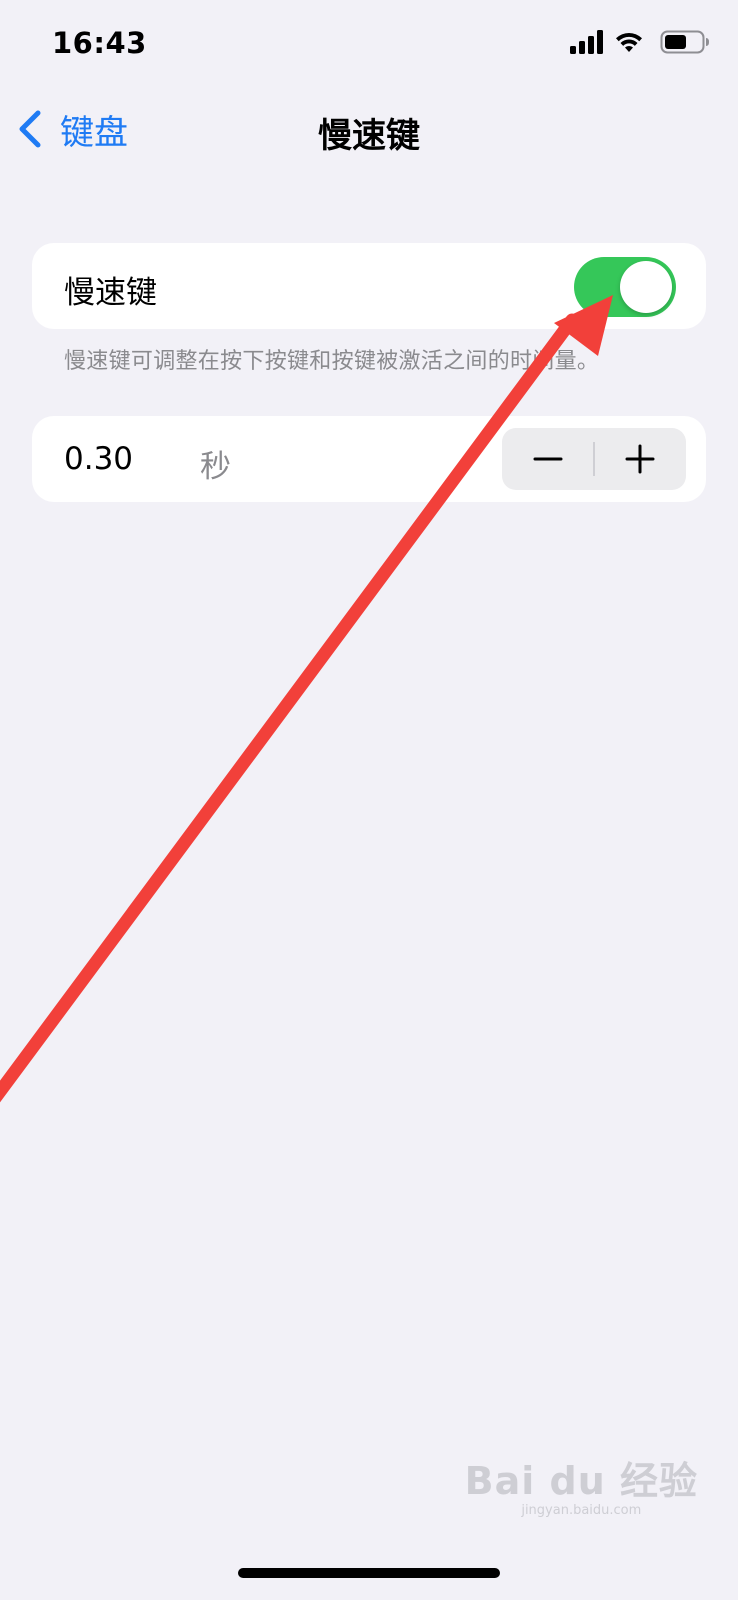 This screenshot has height=1600, width=738. Describe the element at coordinates (581, 1510) in the screenshot. I see `watermark-url: jingyan.baidu.com` at that location.